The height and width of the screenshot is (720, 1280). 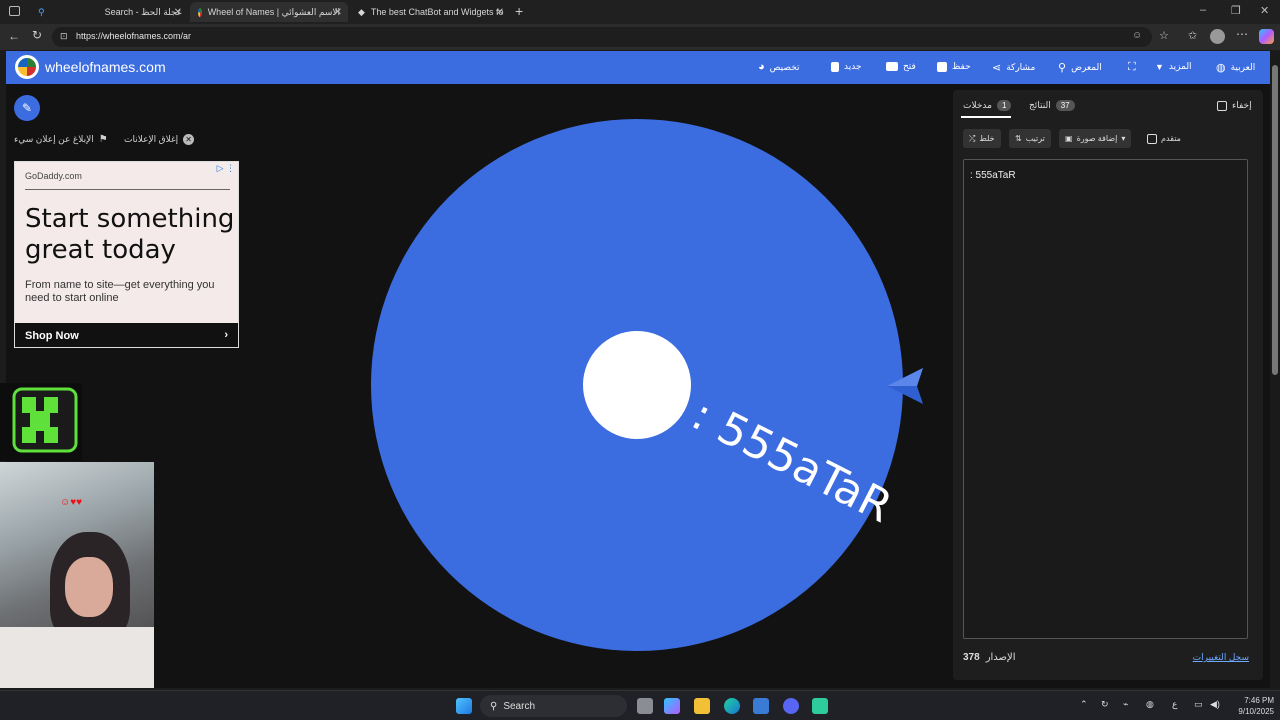 I want to click on wheel-favicon-icon, so click(x=200, y=12).